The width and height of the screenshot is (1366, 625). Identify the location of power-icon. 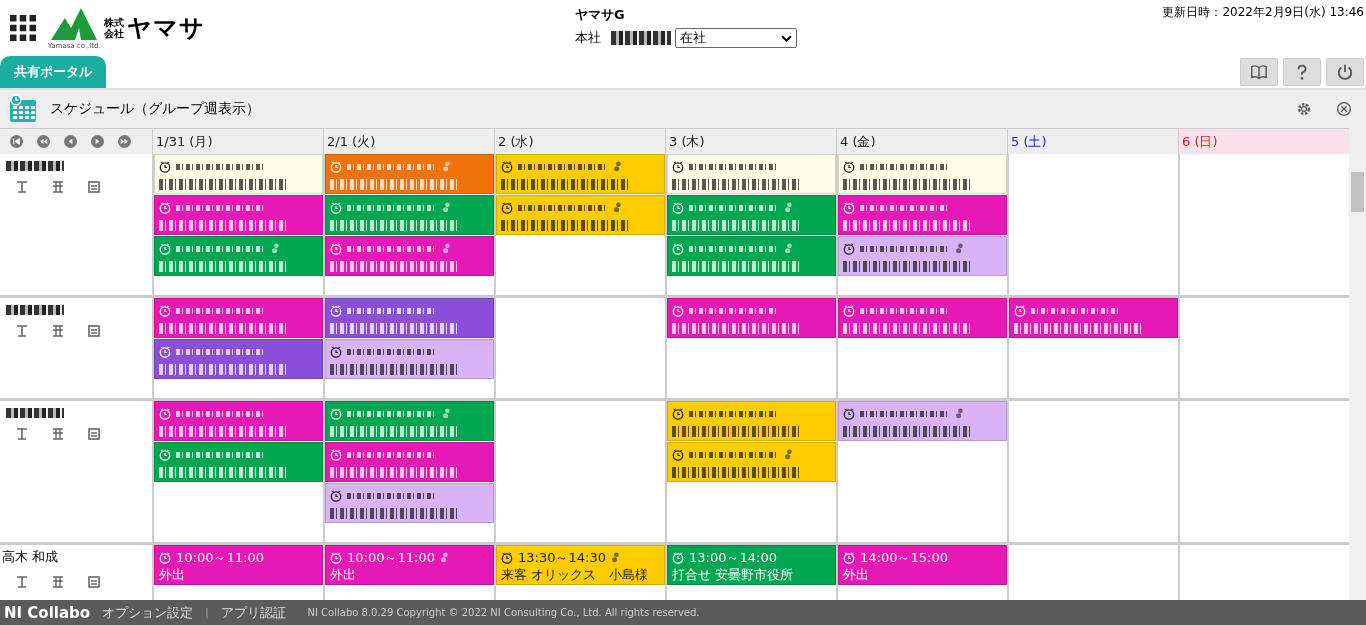
(1345, 72).